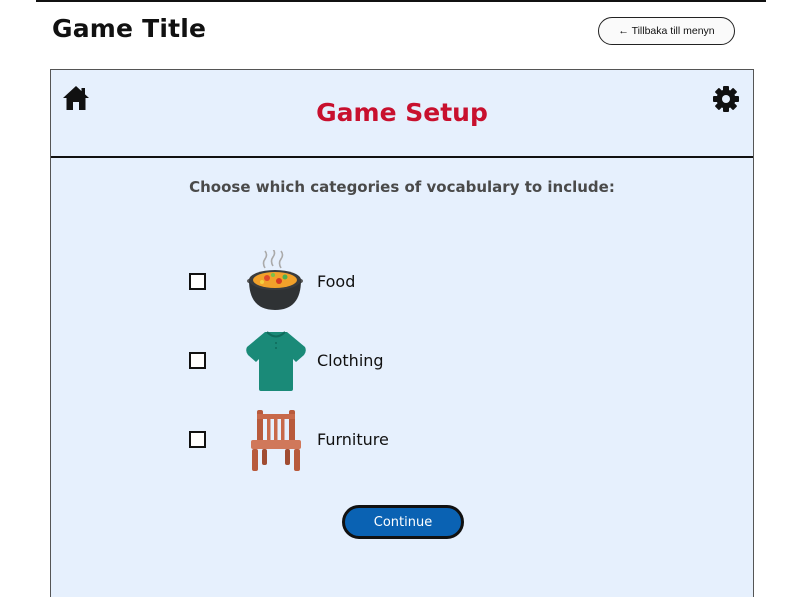 The width and height of the screenshot is (800, 600). I want to click on clothing-checkbox, so click(197, 360).